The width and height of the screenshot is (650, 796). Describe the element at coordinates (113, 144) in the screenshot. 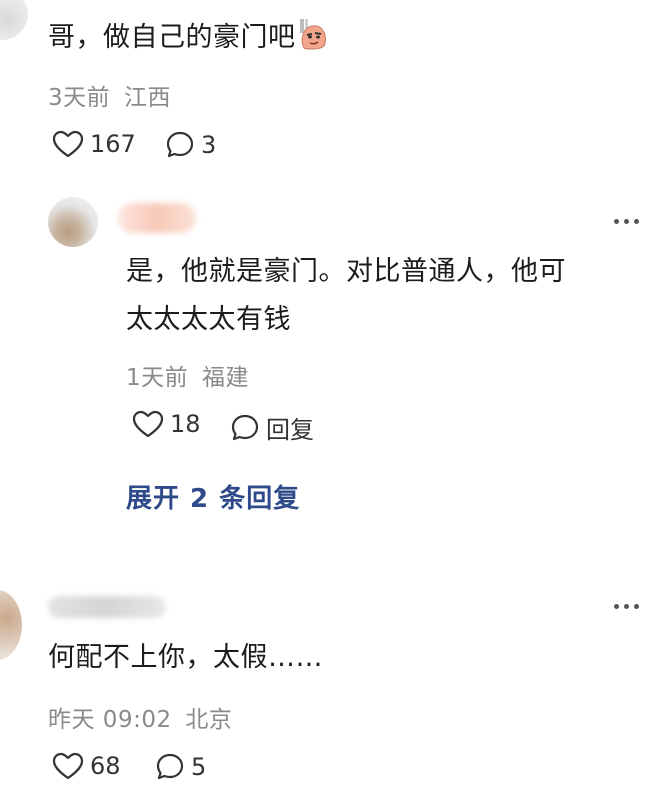

I see `like-count: 167` at that location.